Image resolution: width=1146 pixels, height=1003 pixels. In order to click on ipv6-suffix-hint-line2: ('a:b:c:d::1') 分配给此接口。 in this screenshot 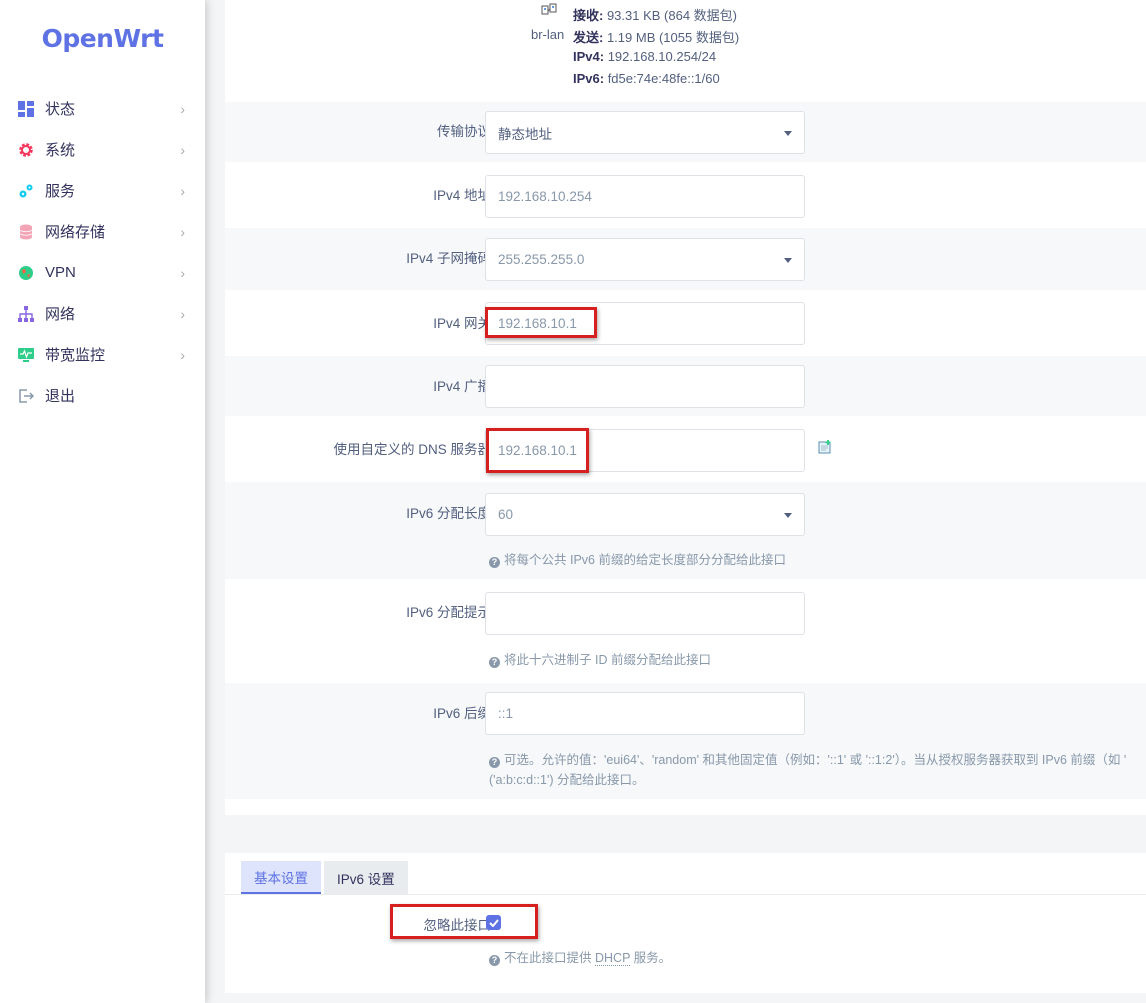, I will do `click(567, 780)`.